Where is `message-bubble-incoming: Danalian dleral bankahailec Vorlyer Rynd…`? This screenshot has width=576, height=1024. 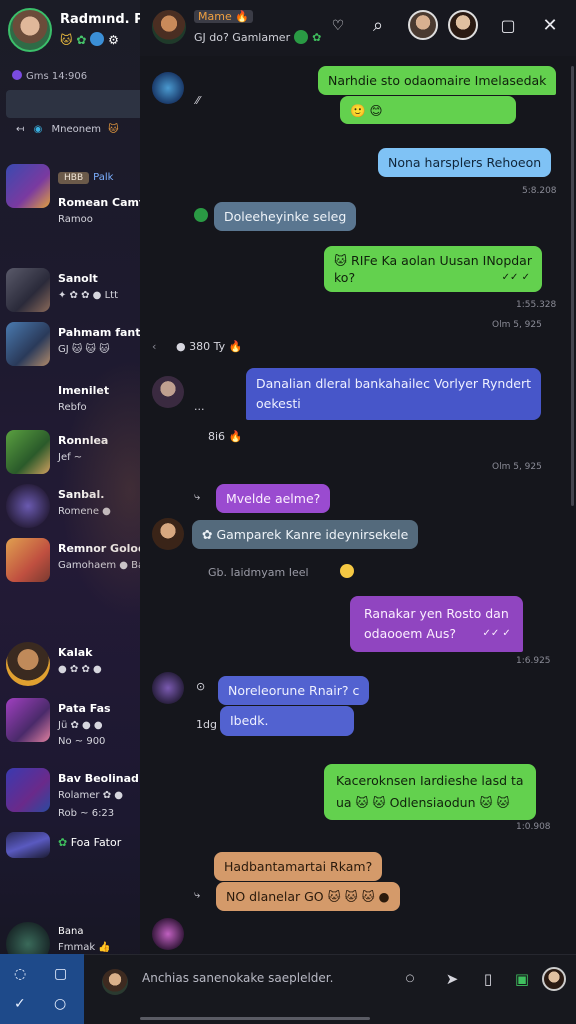
message-bubble-incoming: Danalian dleral bankahailec Vorlyer Rynd… is located at coordinates (393, 394).